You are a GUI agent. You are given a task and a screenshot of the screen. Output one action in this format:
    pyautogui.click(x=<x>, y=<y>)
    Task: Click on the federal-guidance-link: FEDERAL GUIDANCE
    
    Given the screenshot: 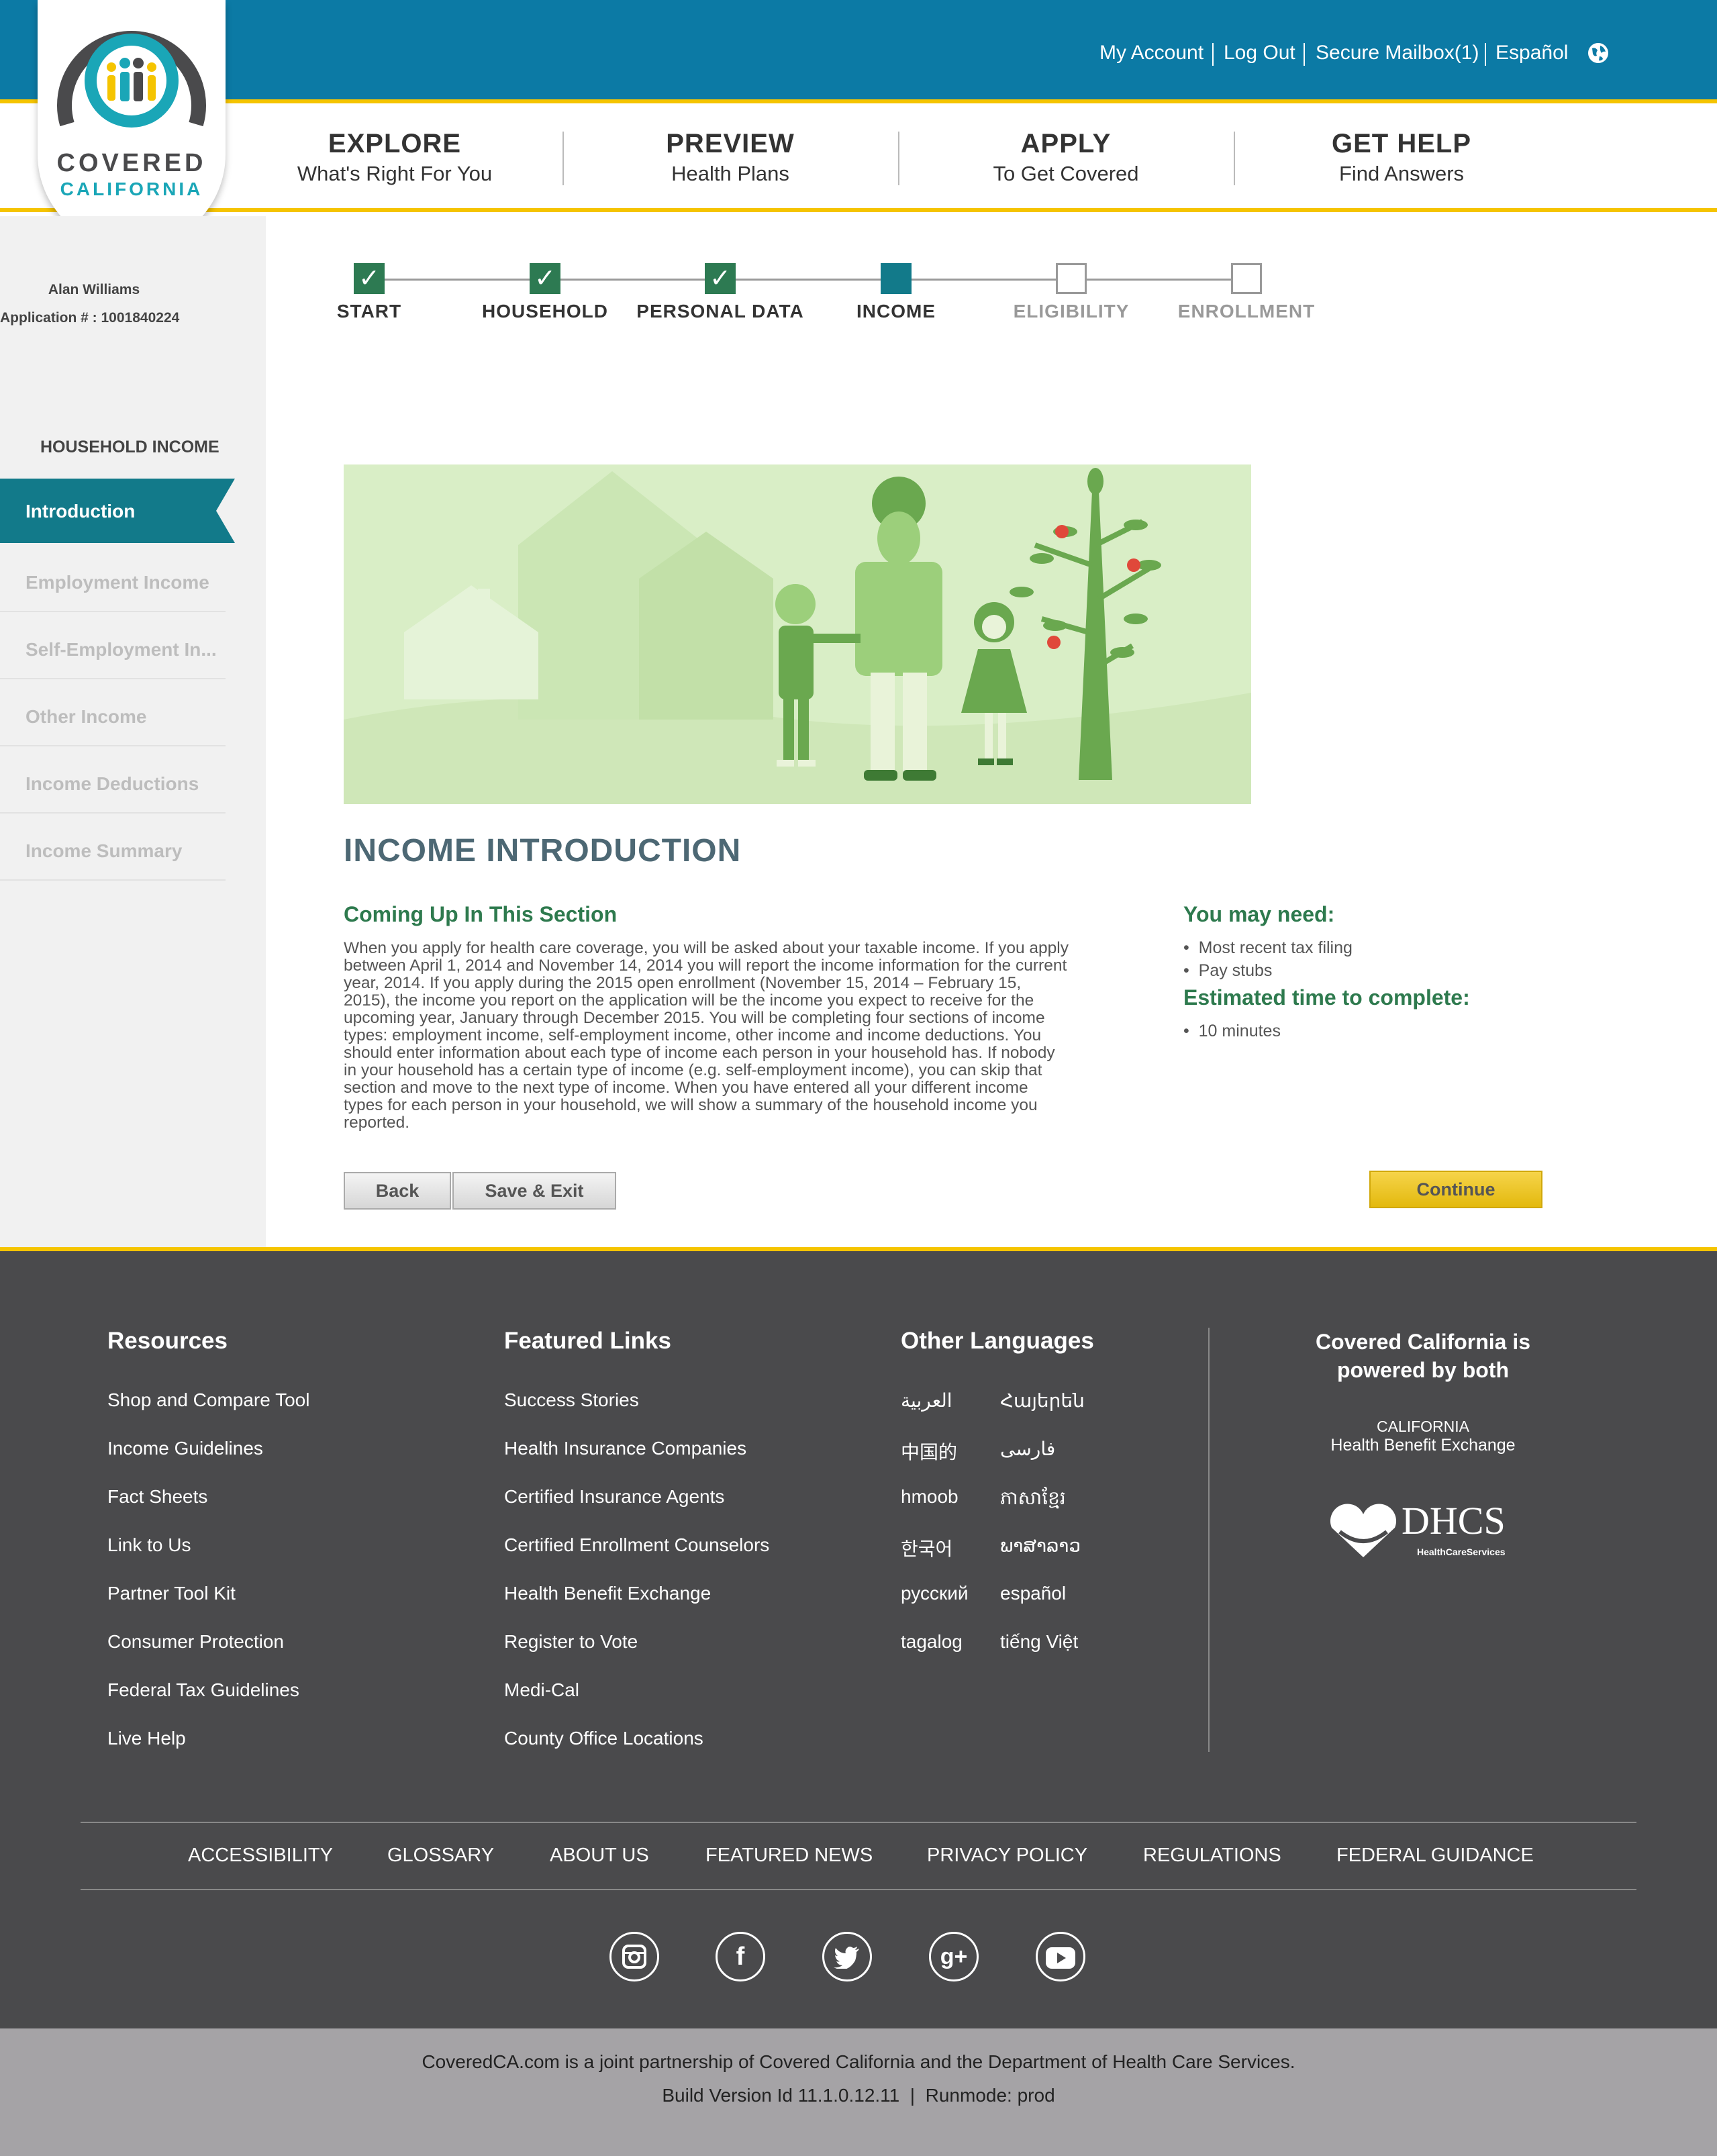 What is the action you would take?
    pyautogui.click(x=1435, y=1856)
    